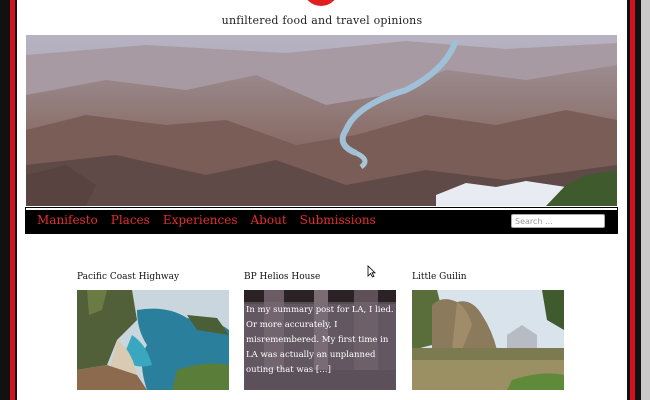 The image size is (650, 400). Describe the element at coordinates (153, 277) in the screenshot. I see `post-title: Pacific Coast Highway` at that location.